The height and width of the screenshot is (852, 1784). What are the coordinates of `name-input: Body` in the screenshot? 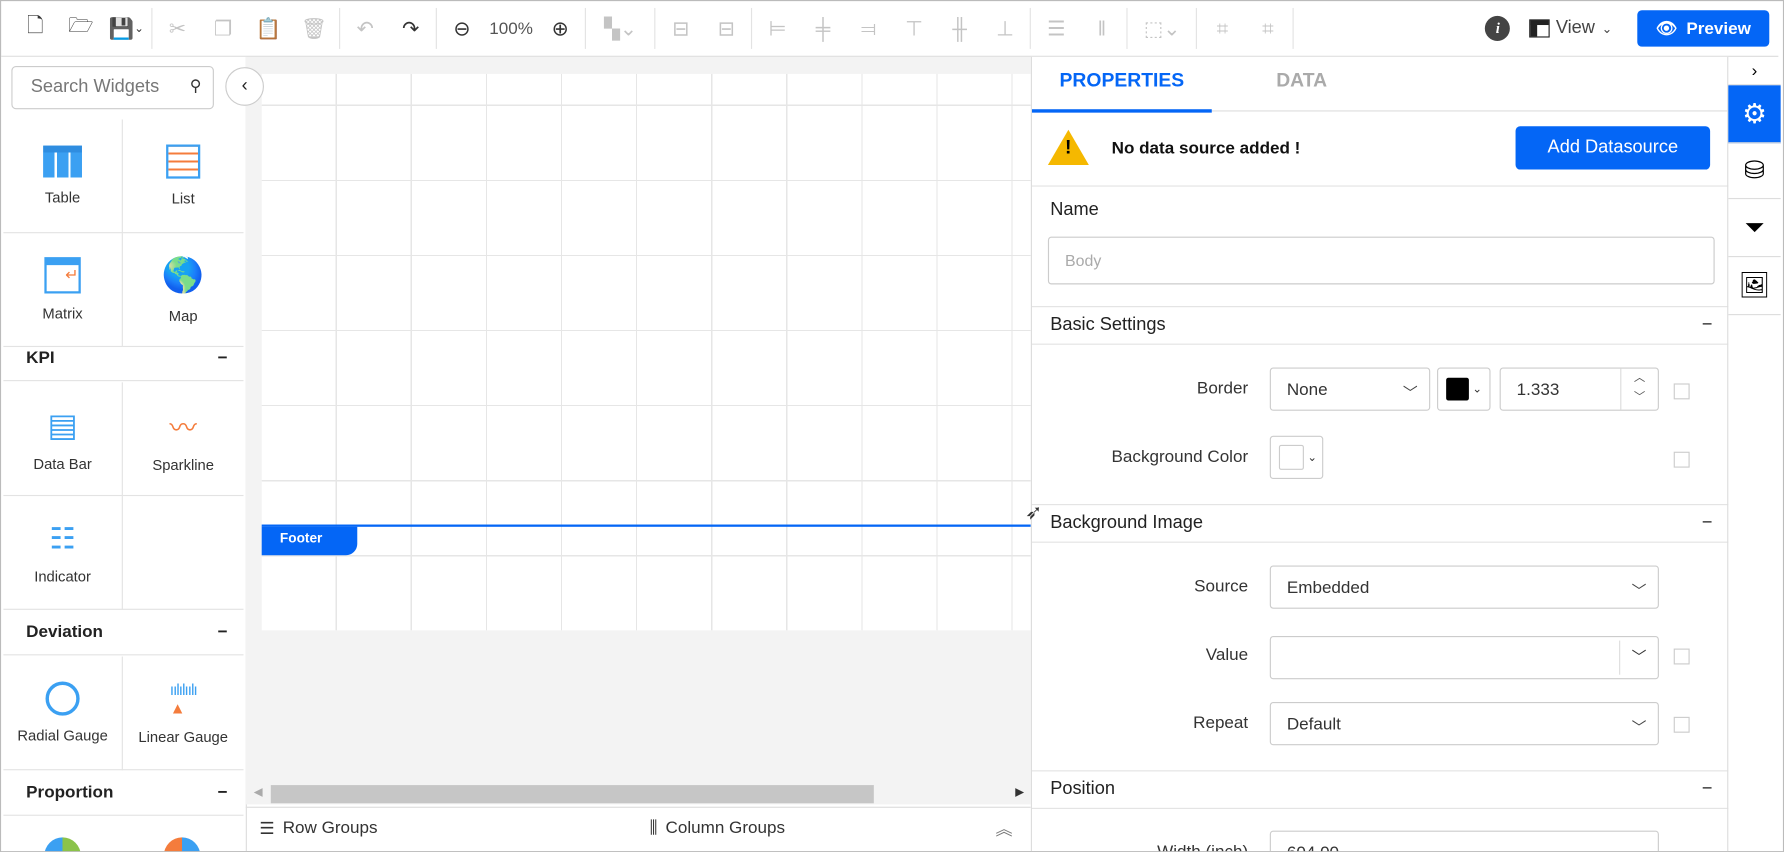 It's located at (1381, 260).